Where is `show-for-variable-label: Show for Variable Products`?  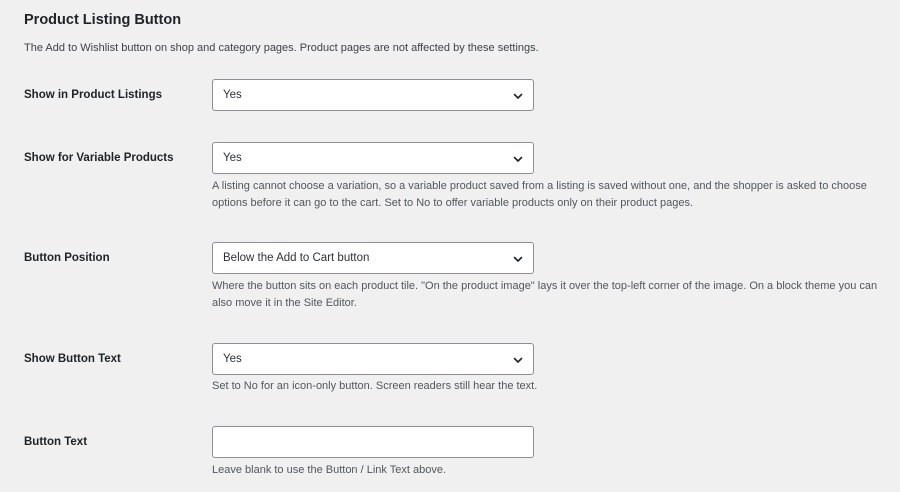 show-for-variable-label: Show for Variable Products is located at coordinates (99, 158).